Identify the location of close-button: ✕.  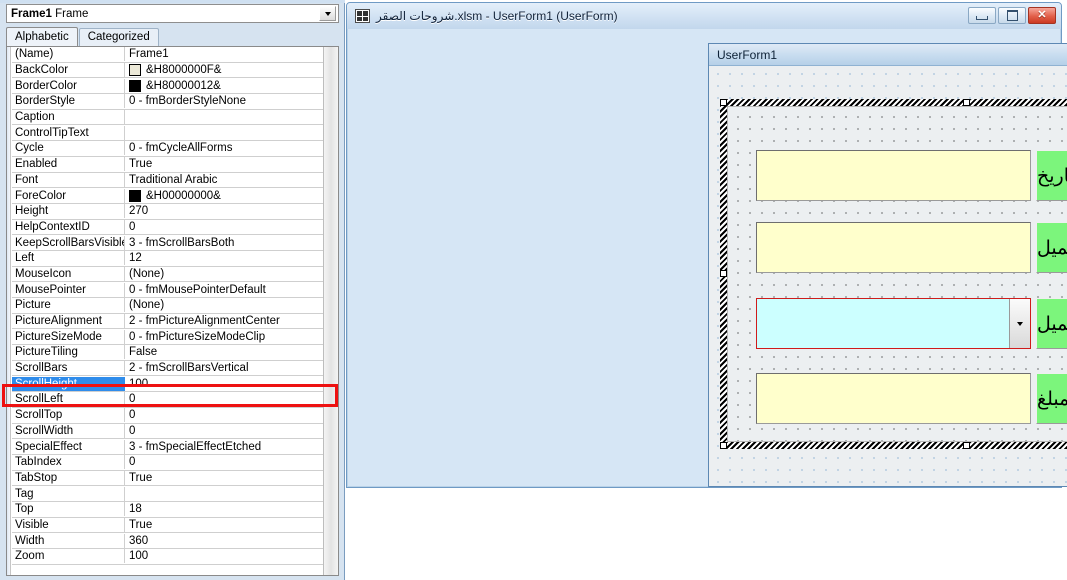
(1042, 15).